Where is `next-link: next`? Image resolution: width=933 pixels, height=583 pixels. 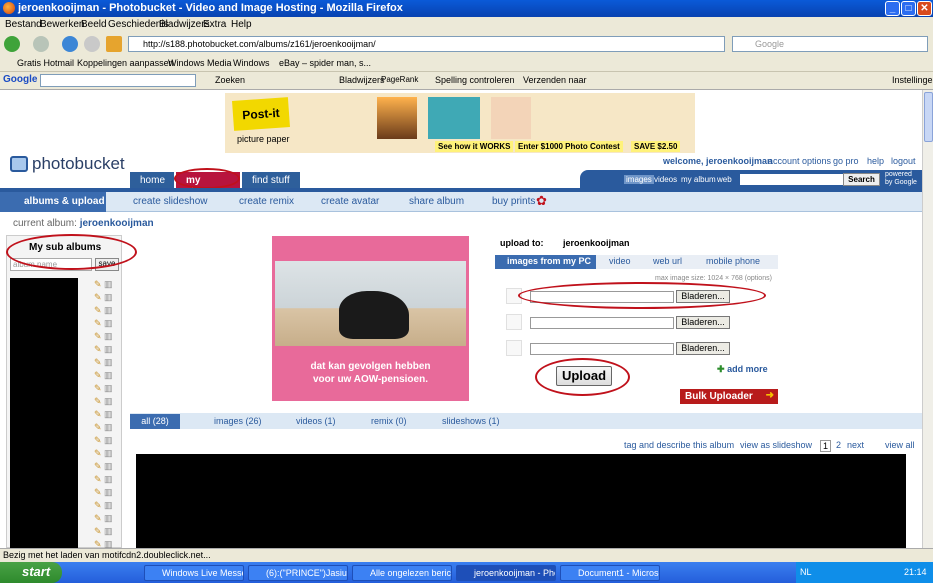
next-link: next is located at coordinates (855, 445).